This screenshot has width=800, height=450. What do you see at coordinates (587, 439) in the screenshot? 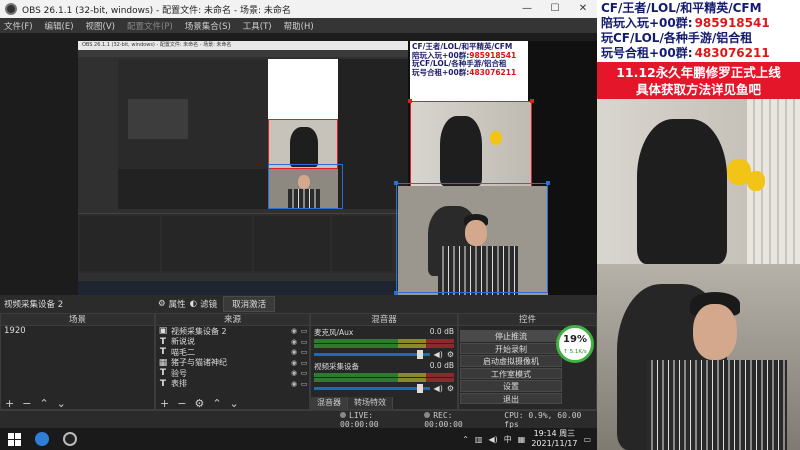
I see `notification-icon: ▭` at bounding box center [587, 439].